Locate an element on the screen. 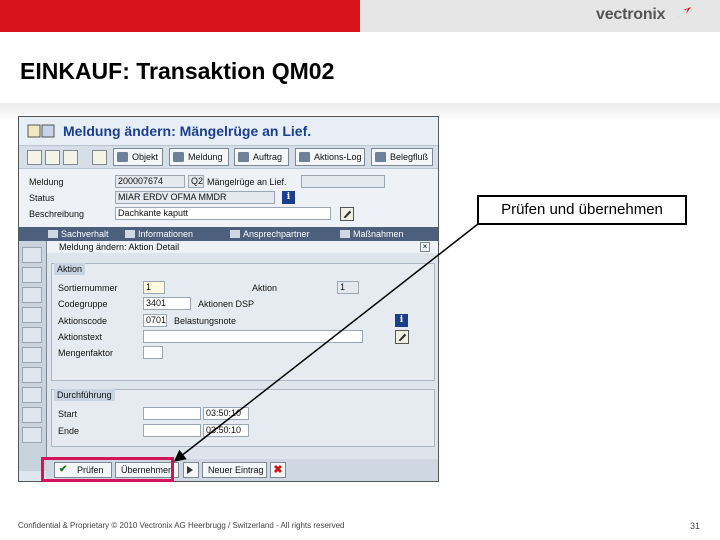  page-number: 31 is located at coordinates (695, 526).